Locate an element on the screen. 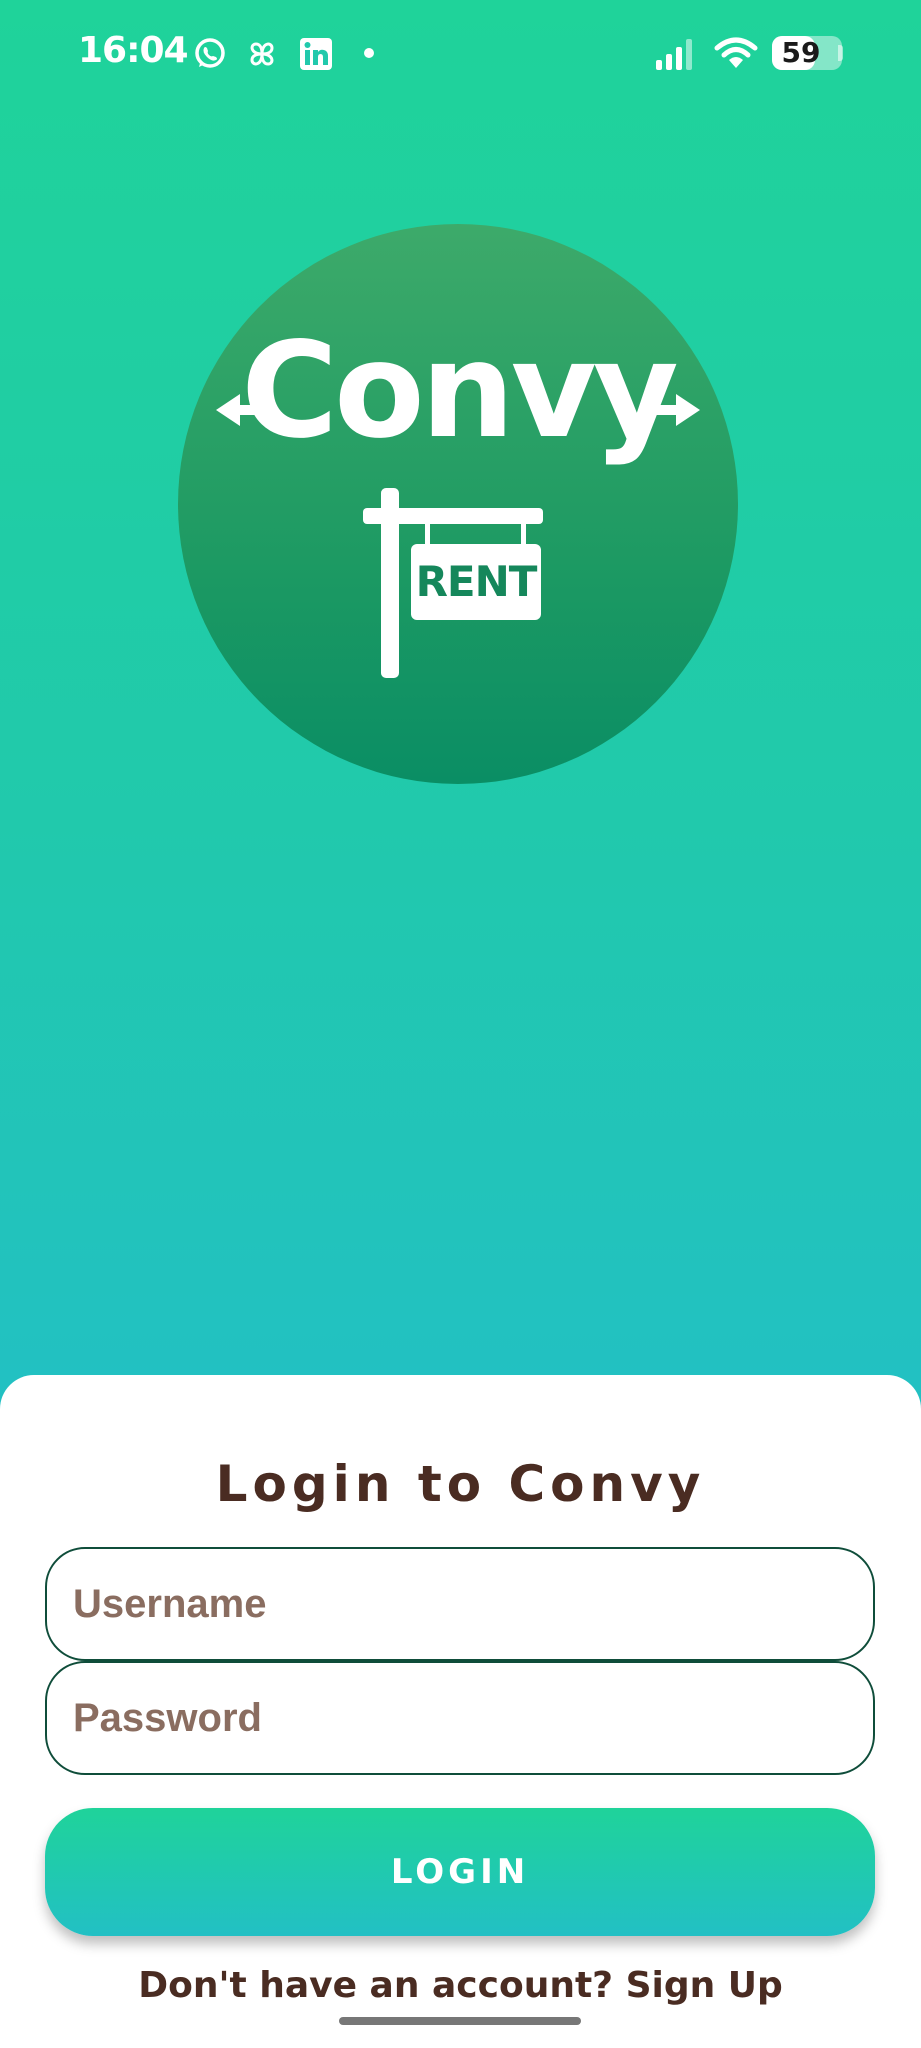 The width and height of the screenshot is (921, 2048). battery-icon: 59 is located at coordinates (807, 53).